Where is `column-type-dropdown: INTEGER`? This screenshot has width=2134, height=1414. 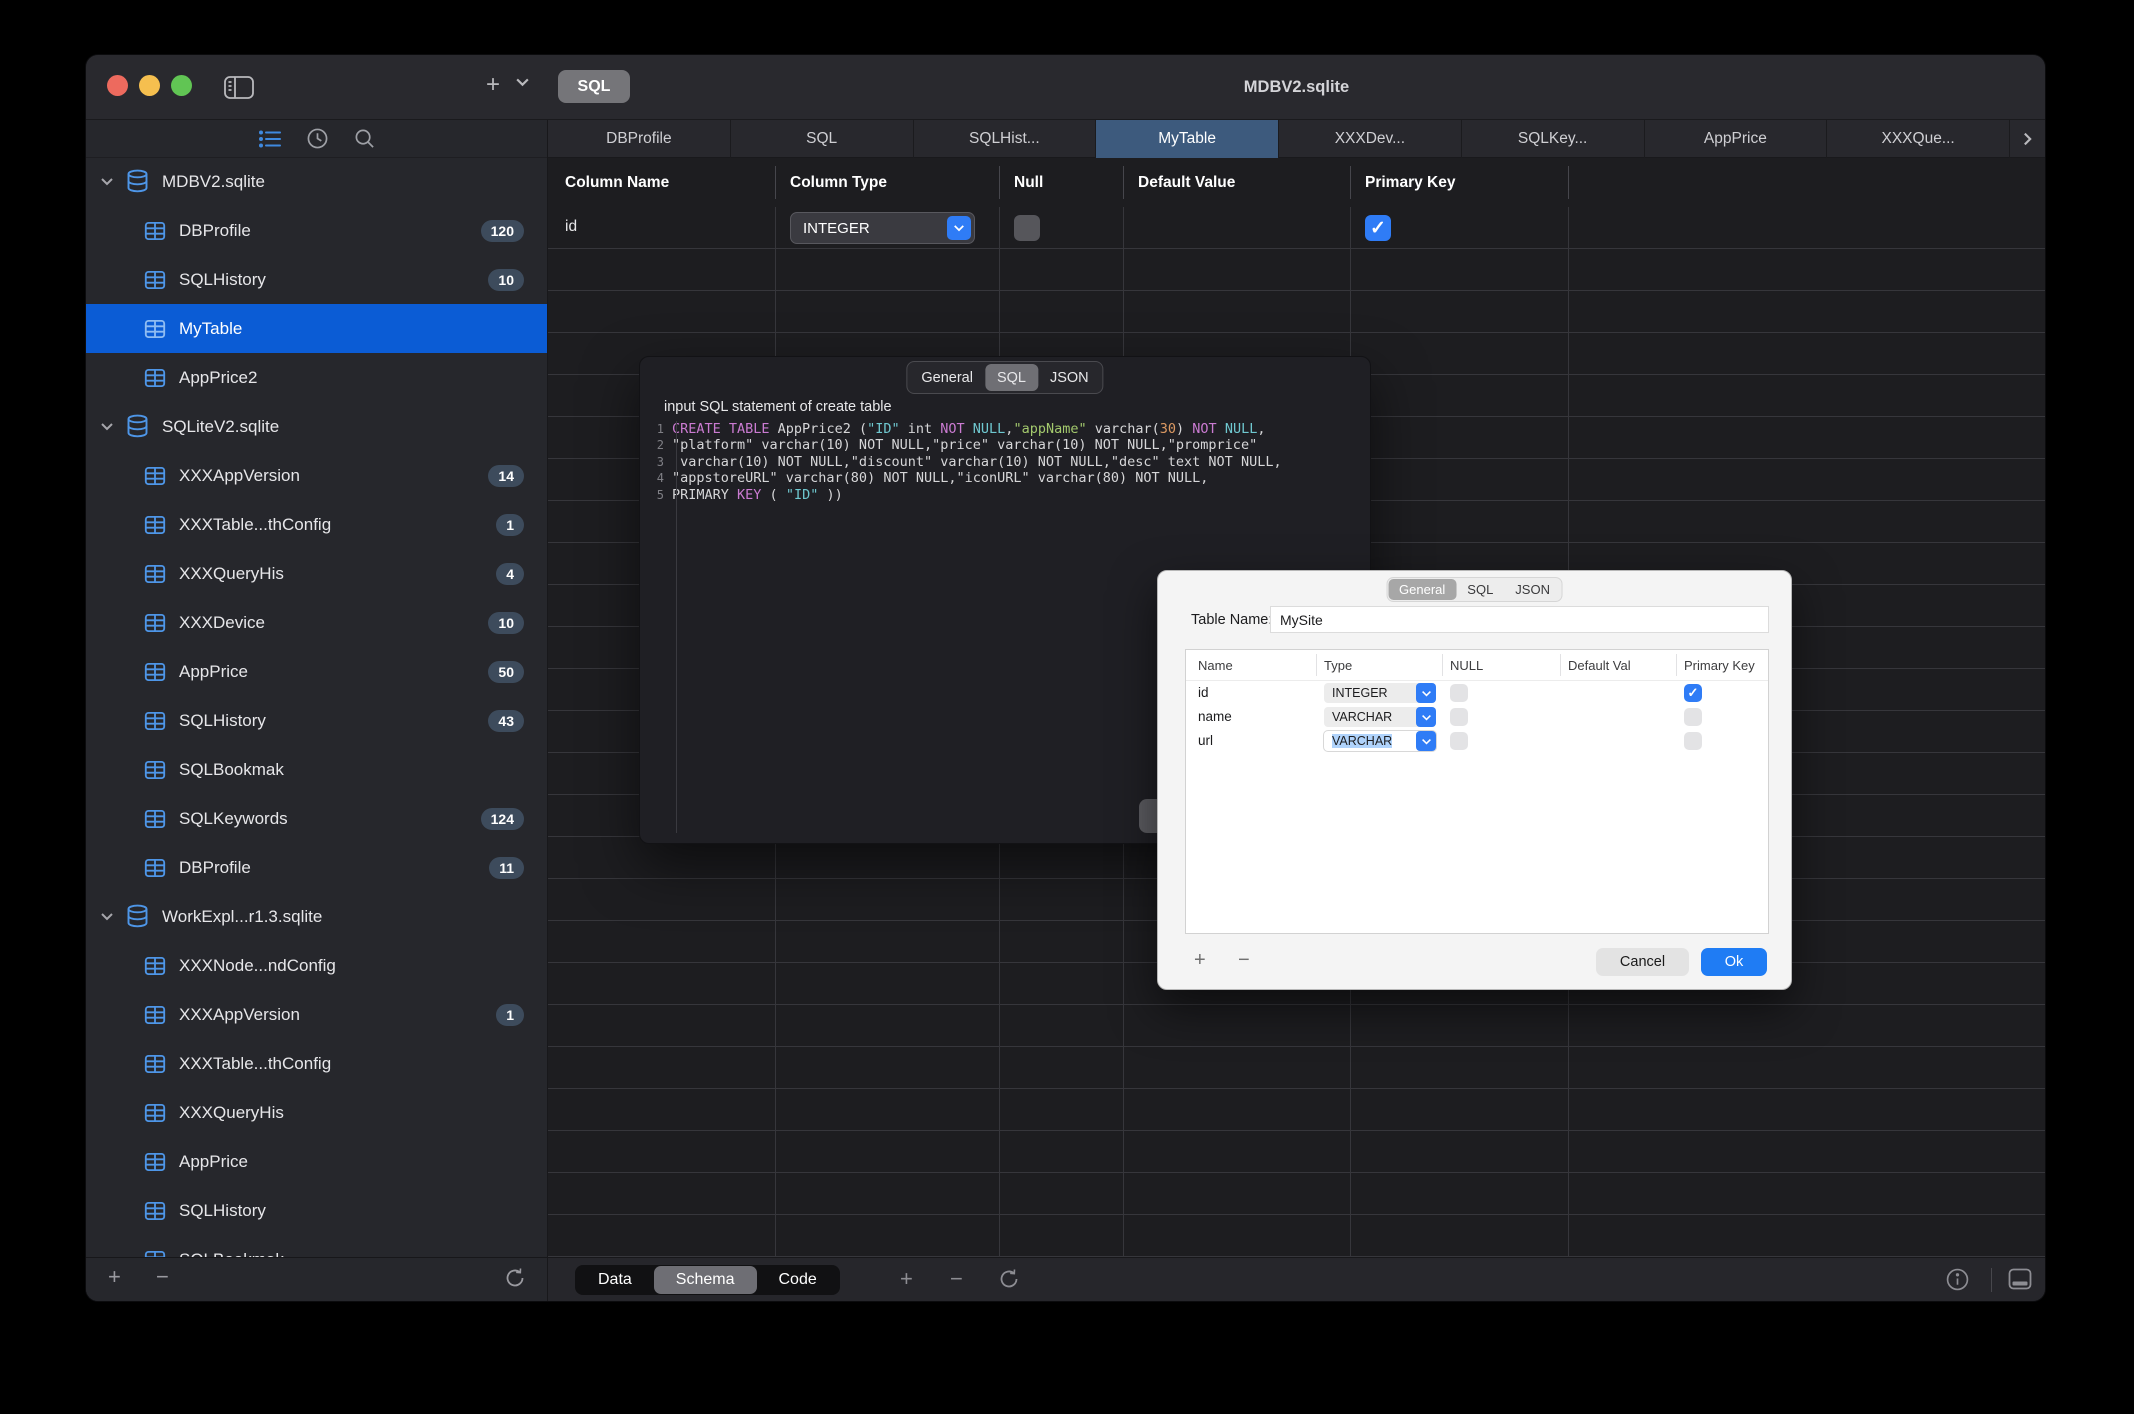 column-type-dropdown: INTEGER is located at coordinates (882, 228).